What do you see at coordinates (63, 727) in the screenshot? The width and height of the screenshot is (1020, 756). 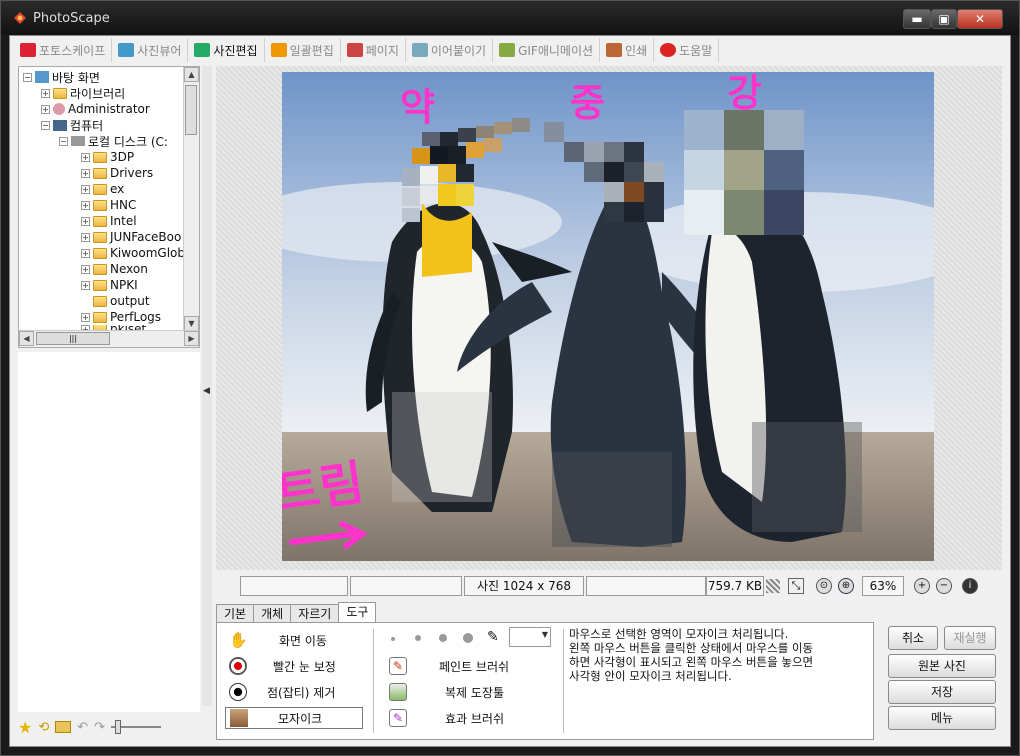 I see `folder-icon` at bounding box center [63, 727].